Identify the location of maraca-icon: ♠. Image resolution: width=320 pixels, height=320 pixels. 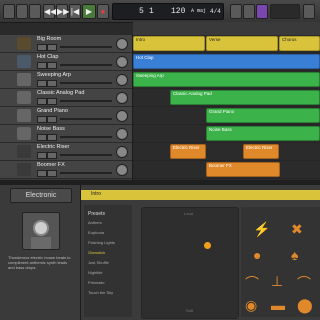
(294, 255).